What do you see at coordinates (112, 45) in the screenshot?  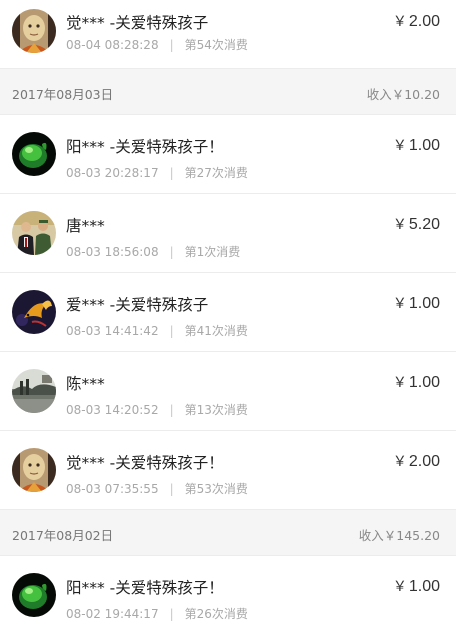 I see `transaction-time: 08-04 08:28:28` at bounding box center [112, 45].